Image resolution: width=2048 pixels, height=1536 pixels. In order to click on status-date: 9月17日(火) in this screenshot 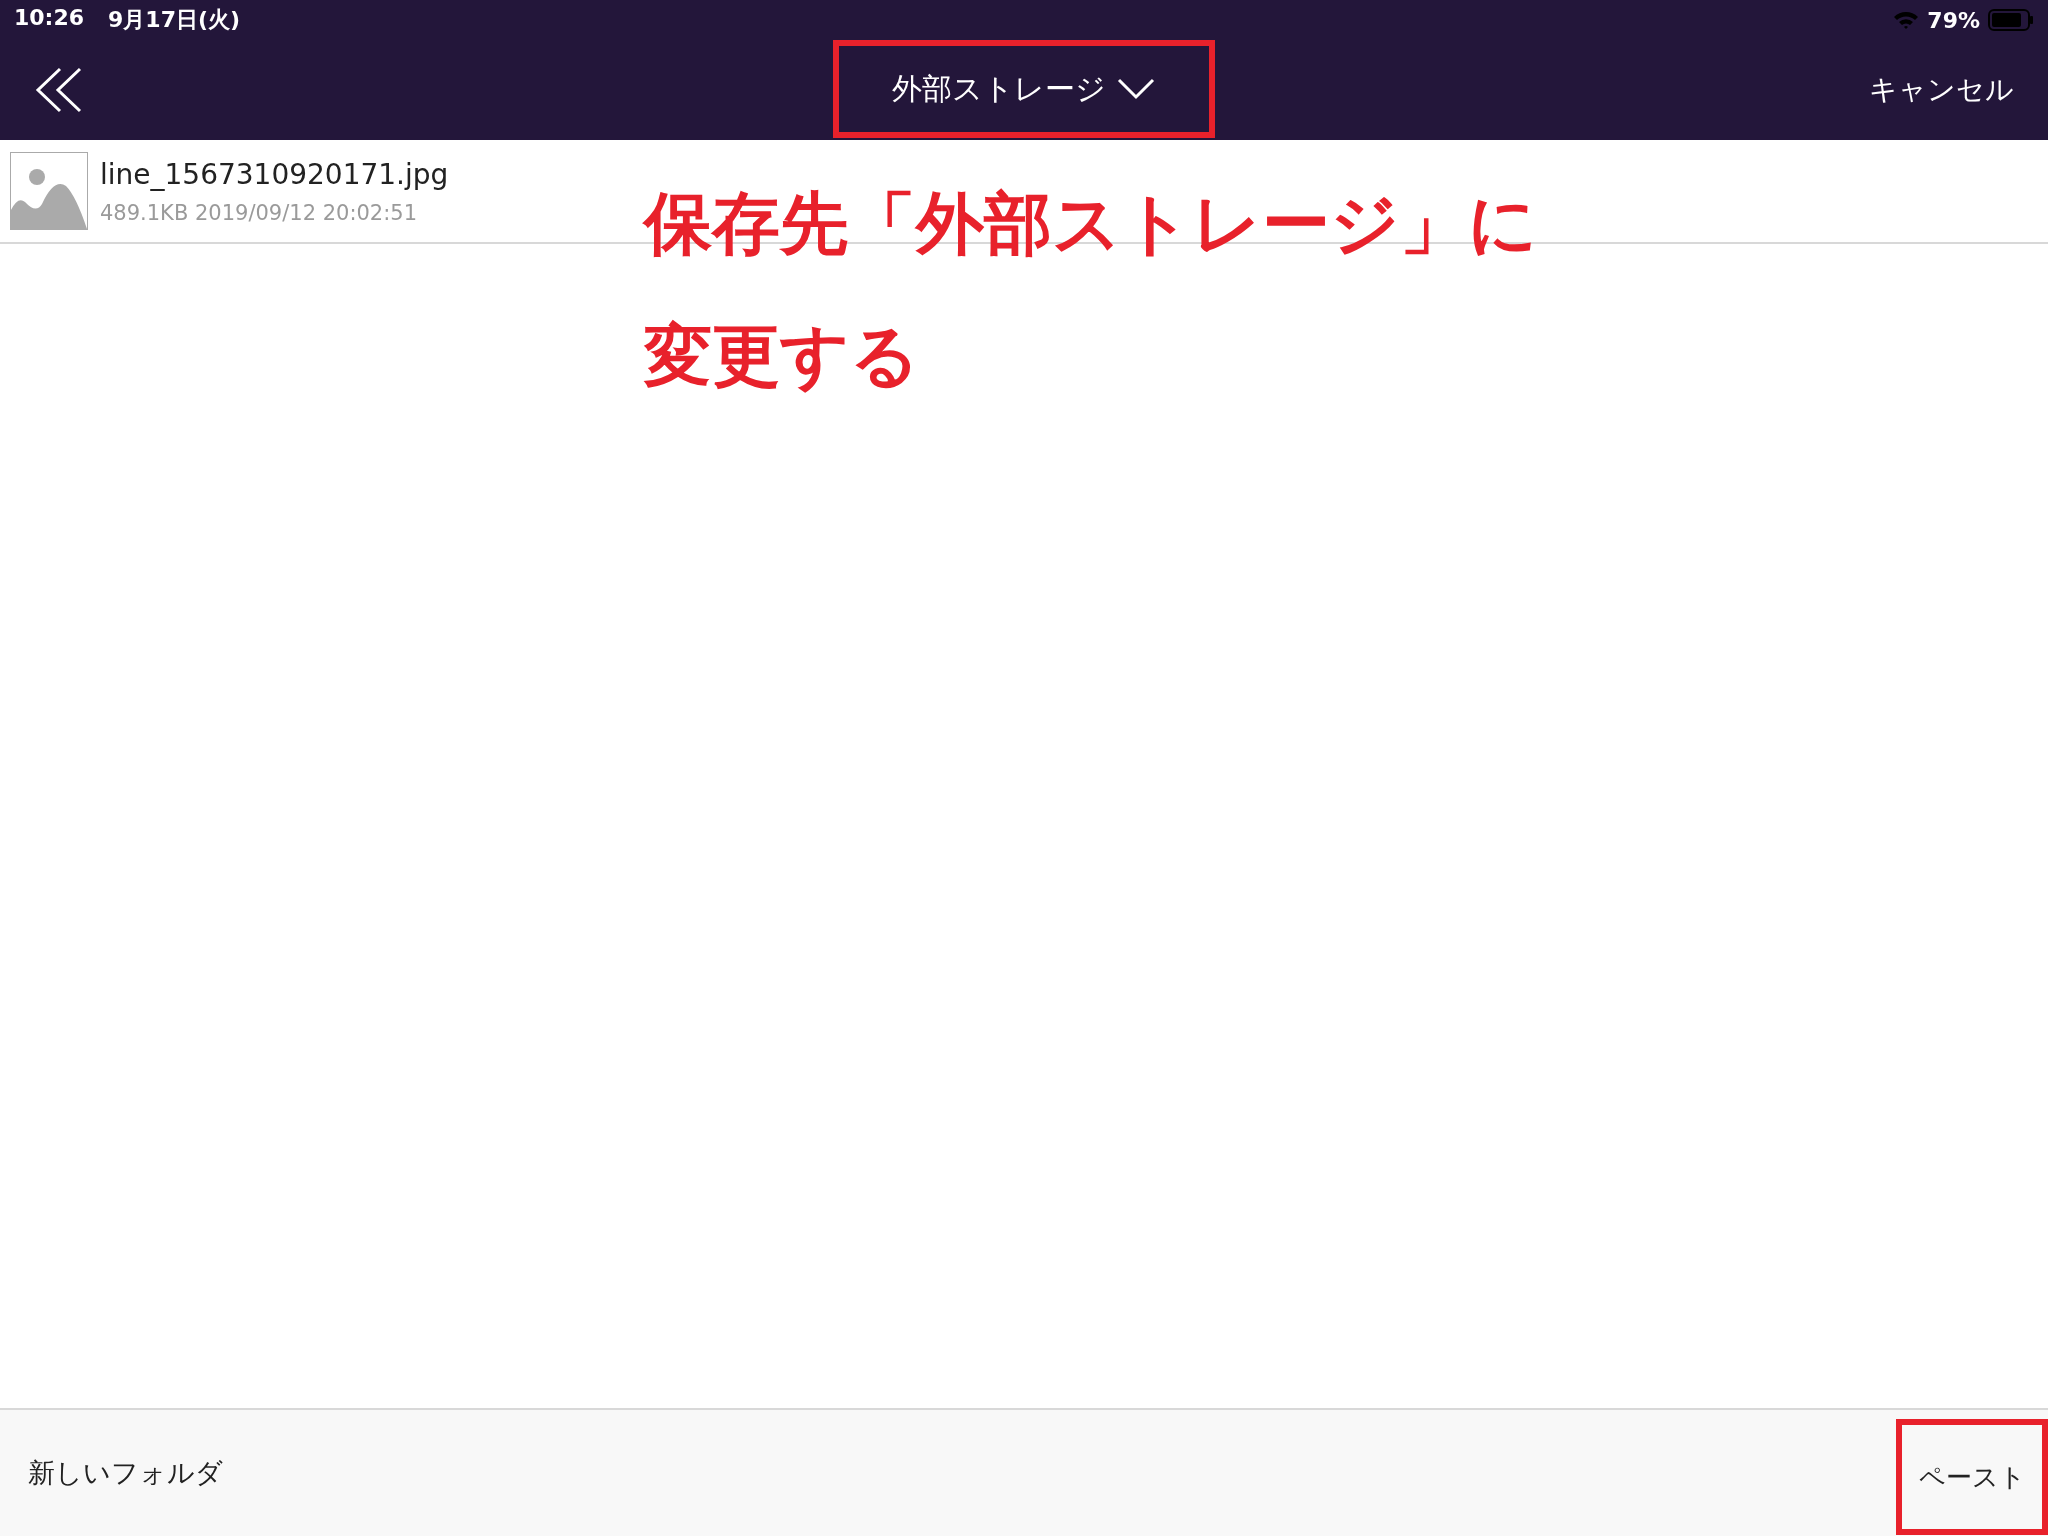, I will do `click(174, 20)`.